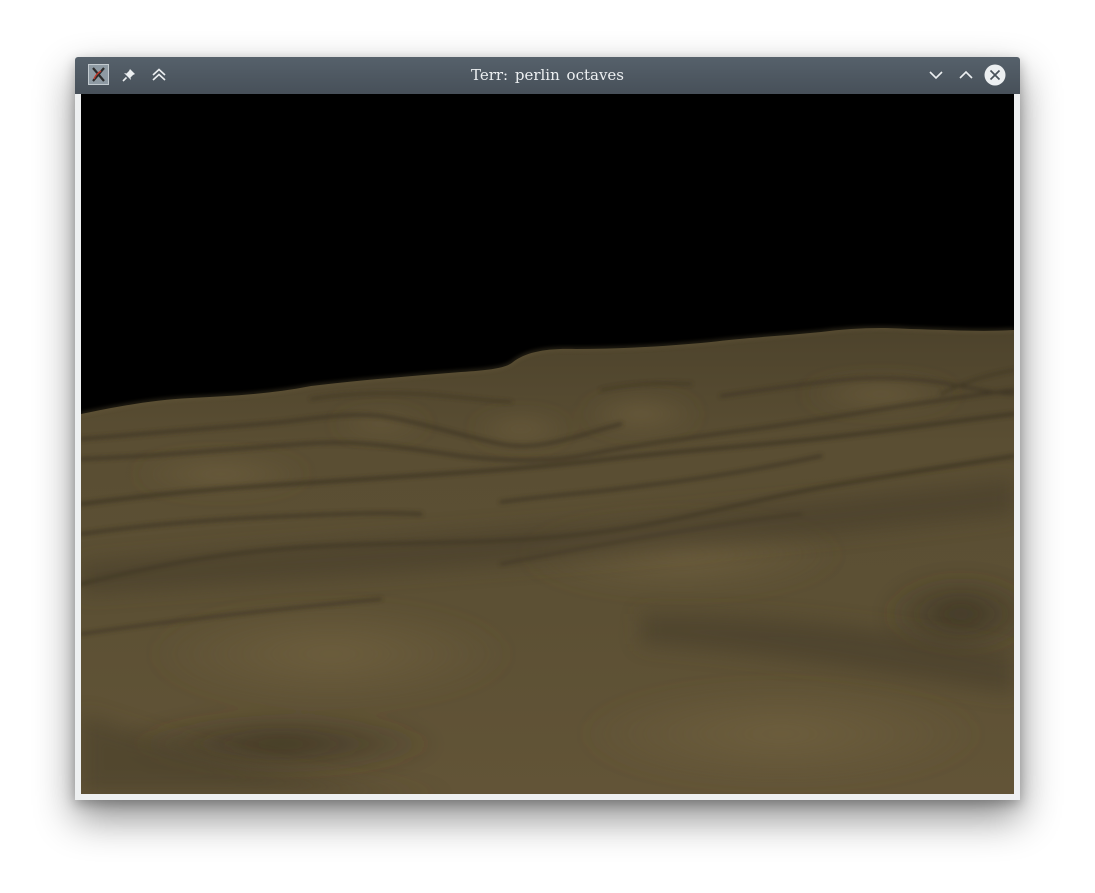 The height and width of the screenshot is (893, 1095). I want to click on title-bar: Terr: perlin octaves, so click(547, 75).